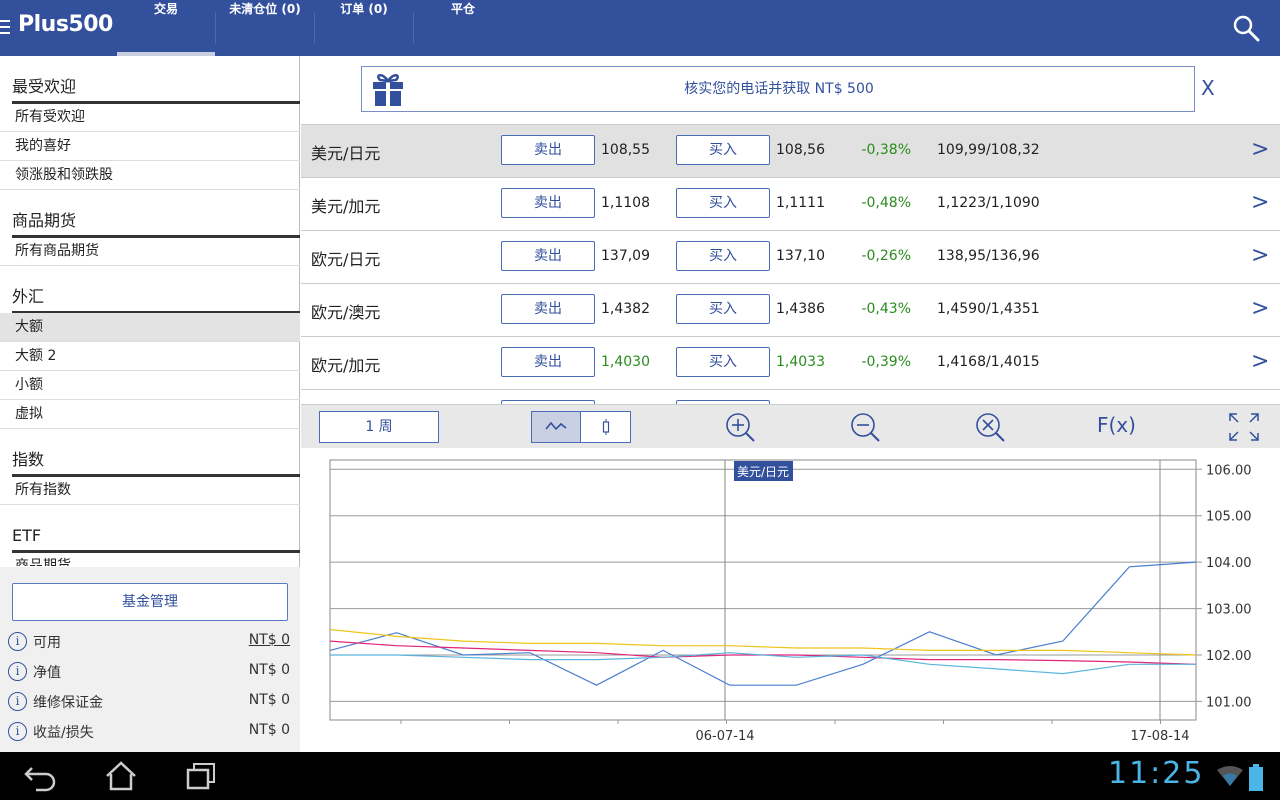 Image resolution: width=1280 pixels, height=800 pixels. What do you see at coordinates (866, 427) in the screenshot?
I see `zoom-out-icon` at bounding box center [866, 427].